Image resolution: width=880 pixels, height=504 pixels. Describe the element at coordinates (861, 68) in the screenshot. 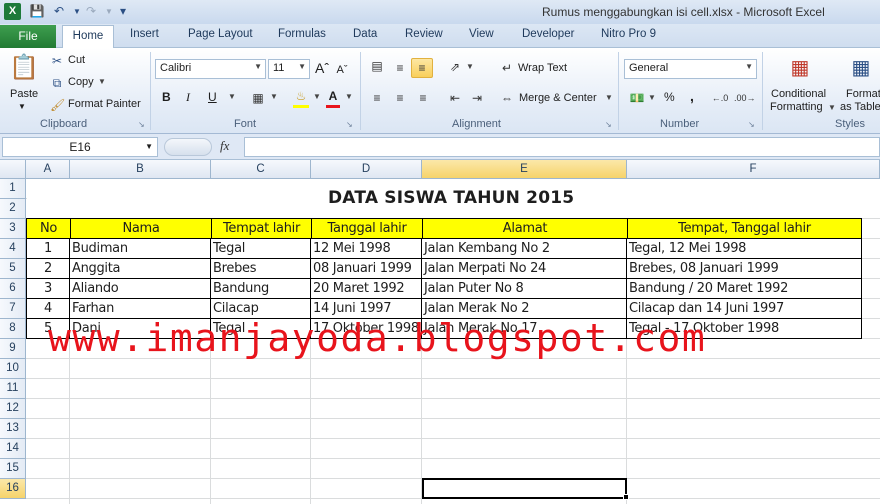

I see `format-as-table-icon: ▦` at that location.